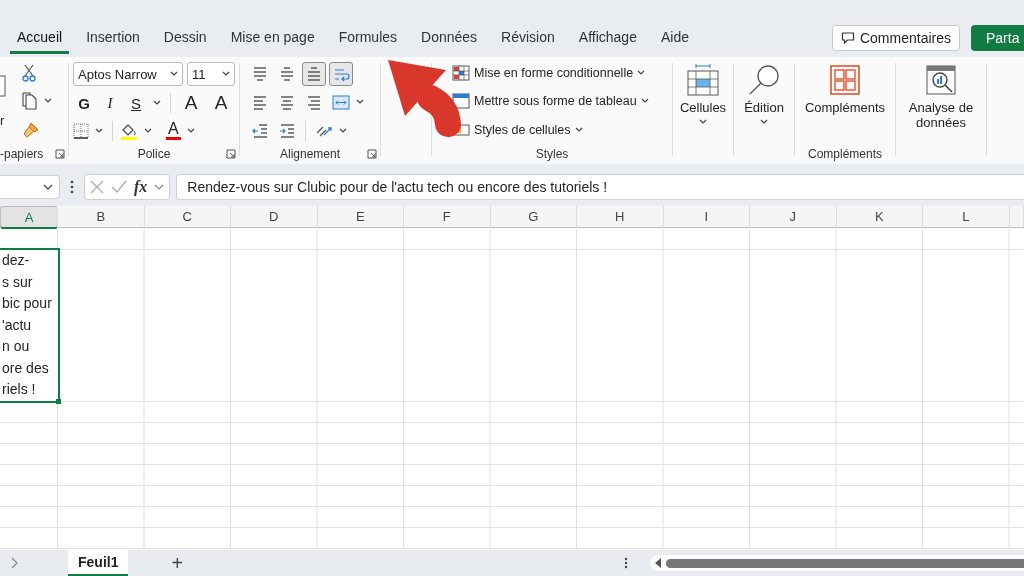 Image resolution: width=1024 pixels, height=576 pixels. I want to click on styles-menu-button: Styles de cellules, so click(517, 129).